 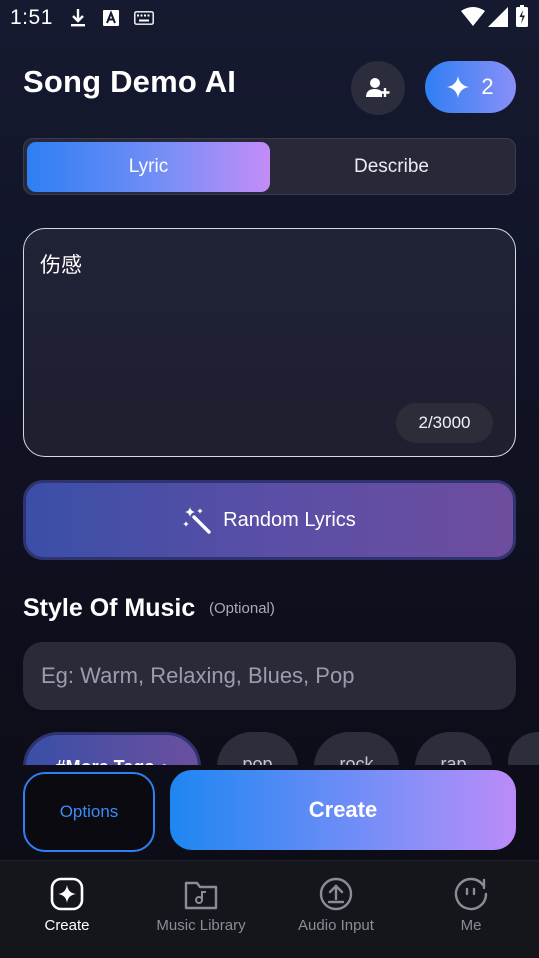 I want to click on mode-tabs: Lyric Describe, so click(x=269, y=166).